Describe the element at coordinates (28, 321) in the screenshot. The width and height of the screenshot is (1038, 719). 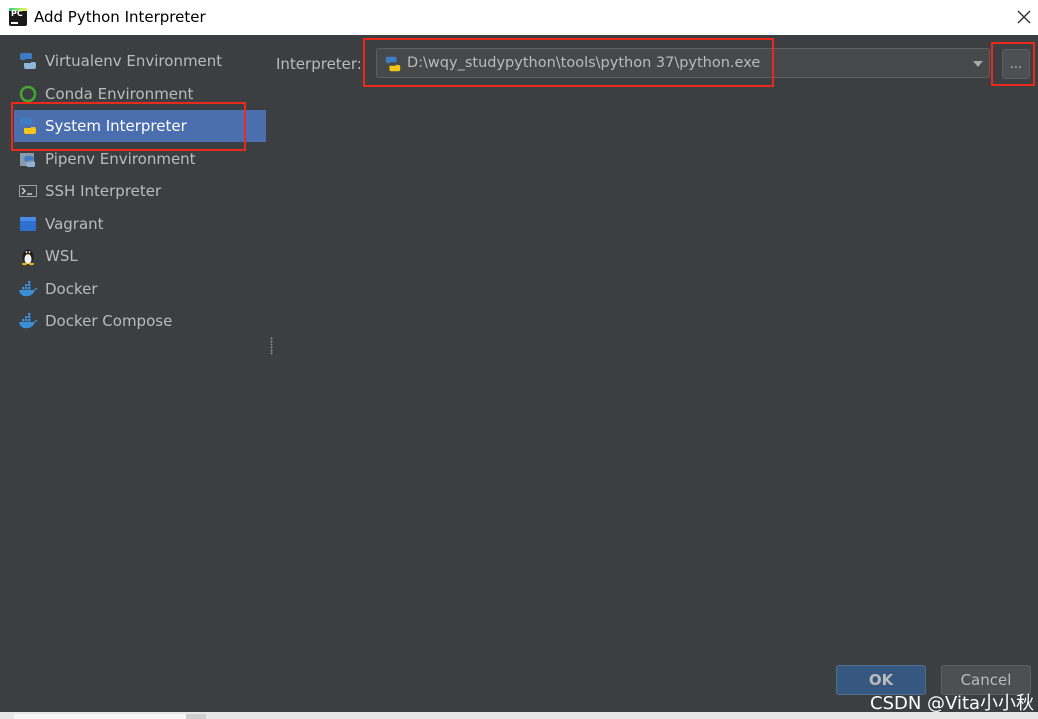
I see `docker-compose-icon` at that location.